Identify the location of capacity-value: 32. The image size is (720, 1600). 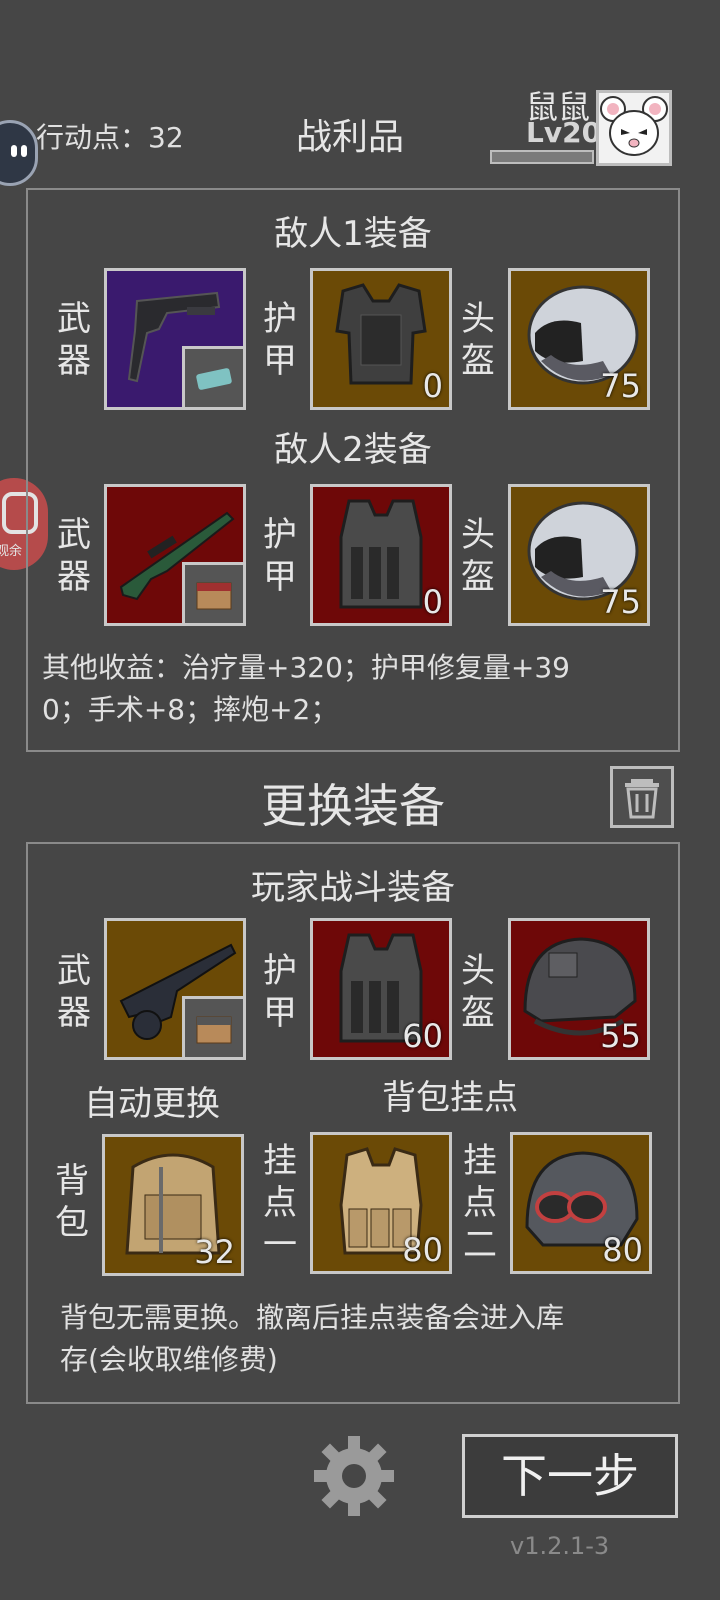
(214, 1252).